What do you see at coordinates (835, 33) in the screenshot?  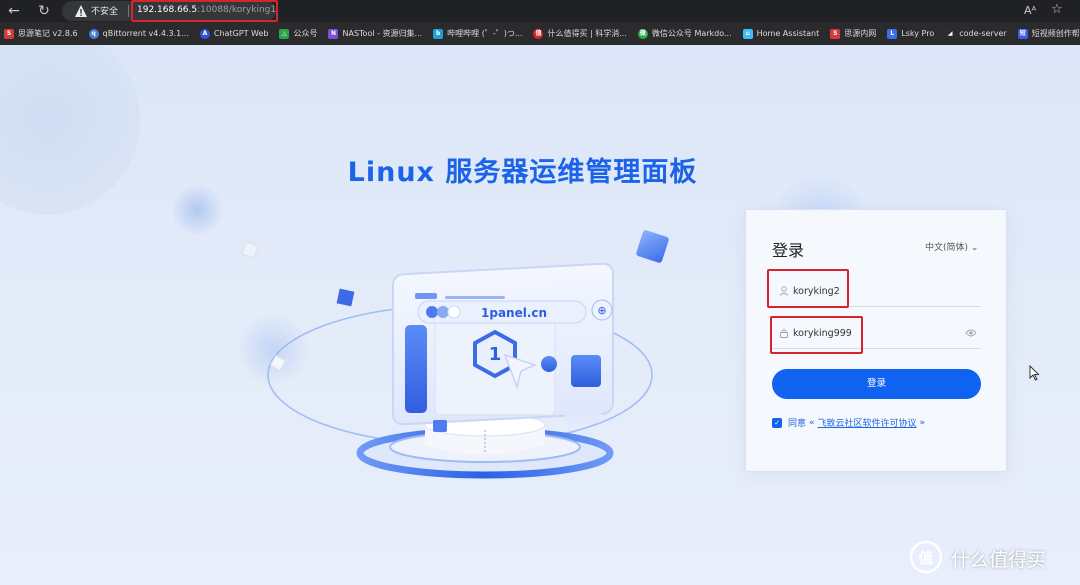 I see `bookmark-siyuan-lan-icon: S` at bounding box center [835, 33].